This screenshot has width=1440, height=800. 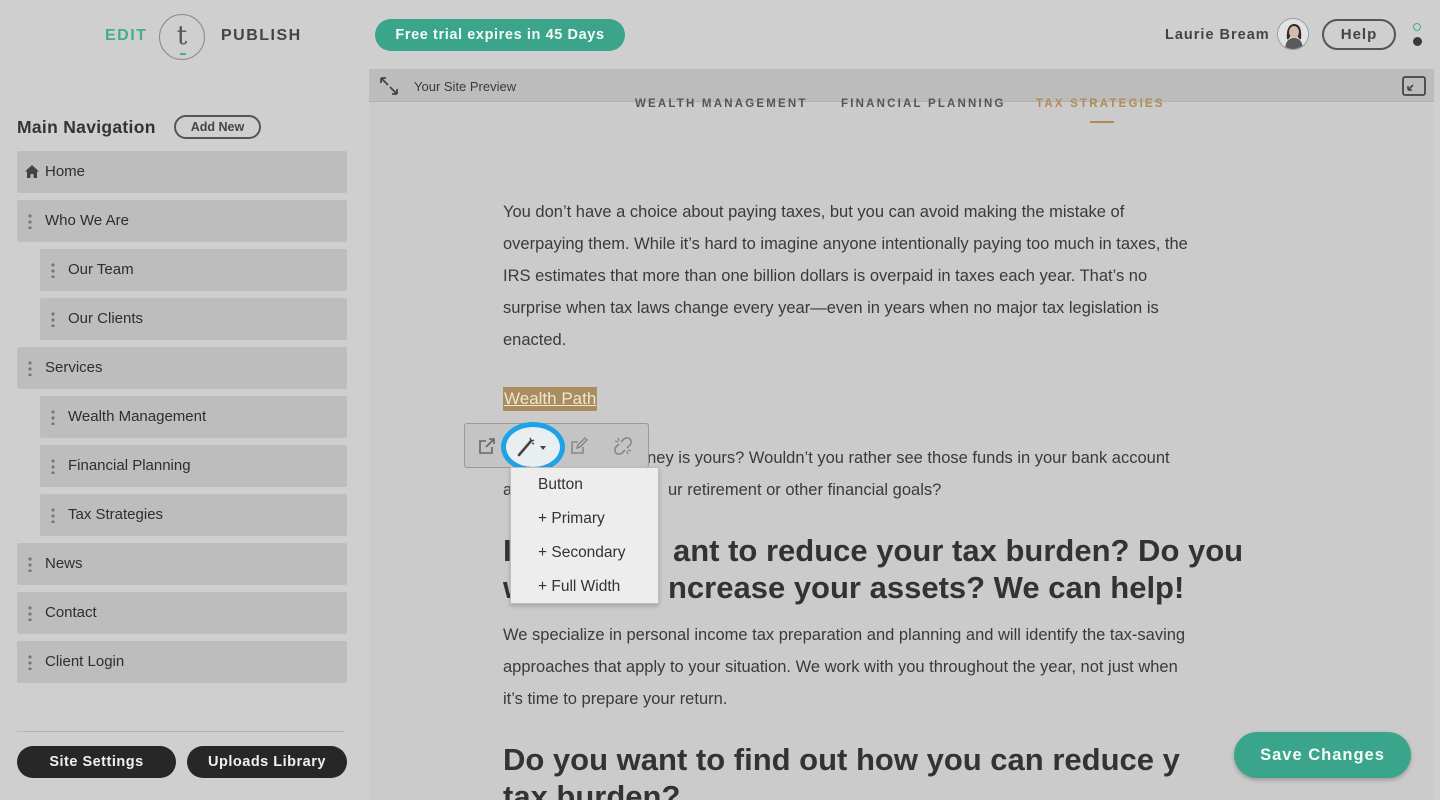 What do you see at coordinates (571, 519) in the screenshot?
I see `dropdown-item-primary: + Primary` at bounding box center [571, 519].